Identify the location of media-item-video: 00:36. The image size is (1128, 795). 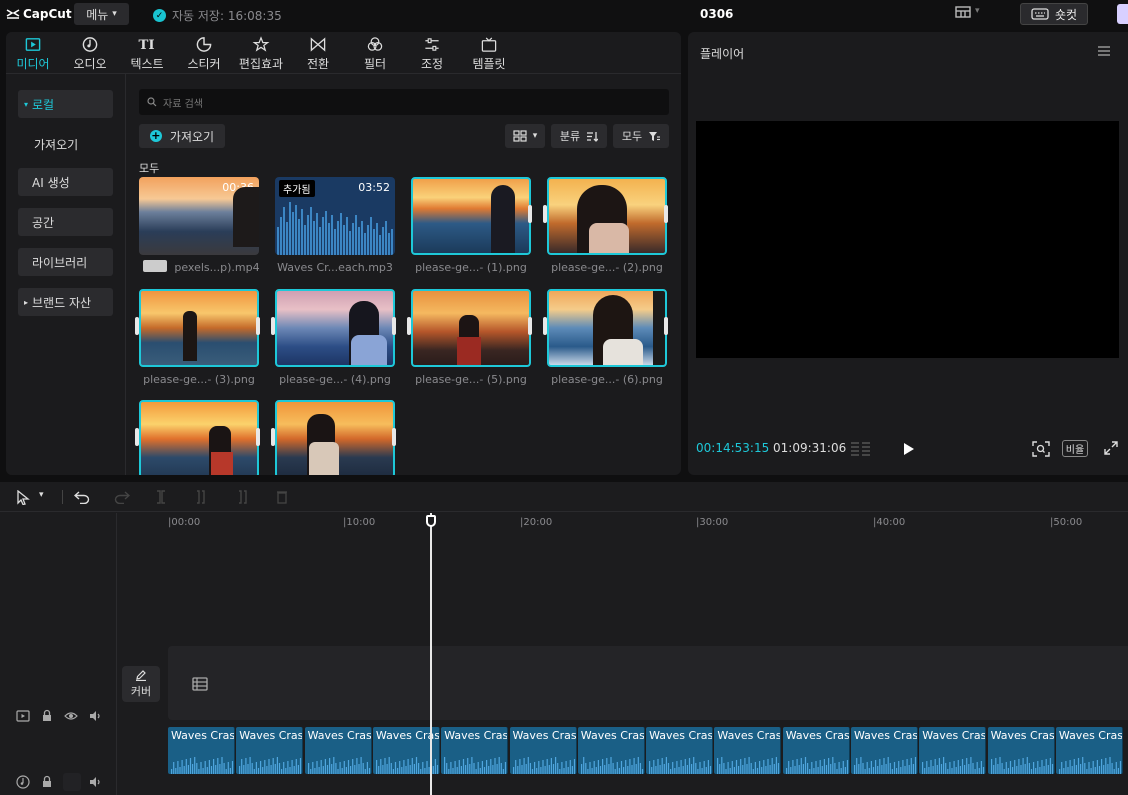
(199, 216).